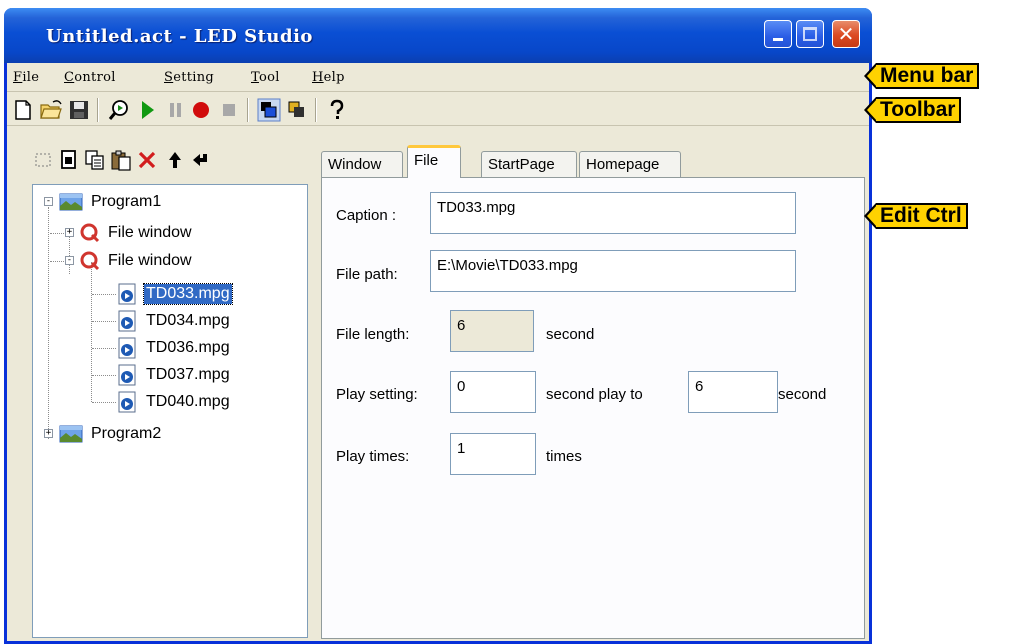 The image size is (1033, 644). What do you see at coordinates (179, 36) in the screenshot?
I see `window-title: Untitled.act - LED Studio` at bounding box center [179, 36].